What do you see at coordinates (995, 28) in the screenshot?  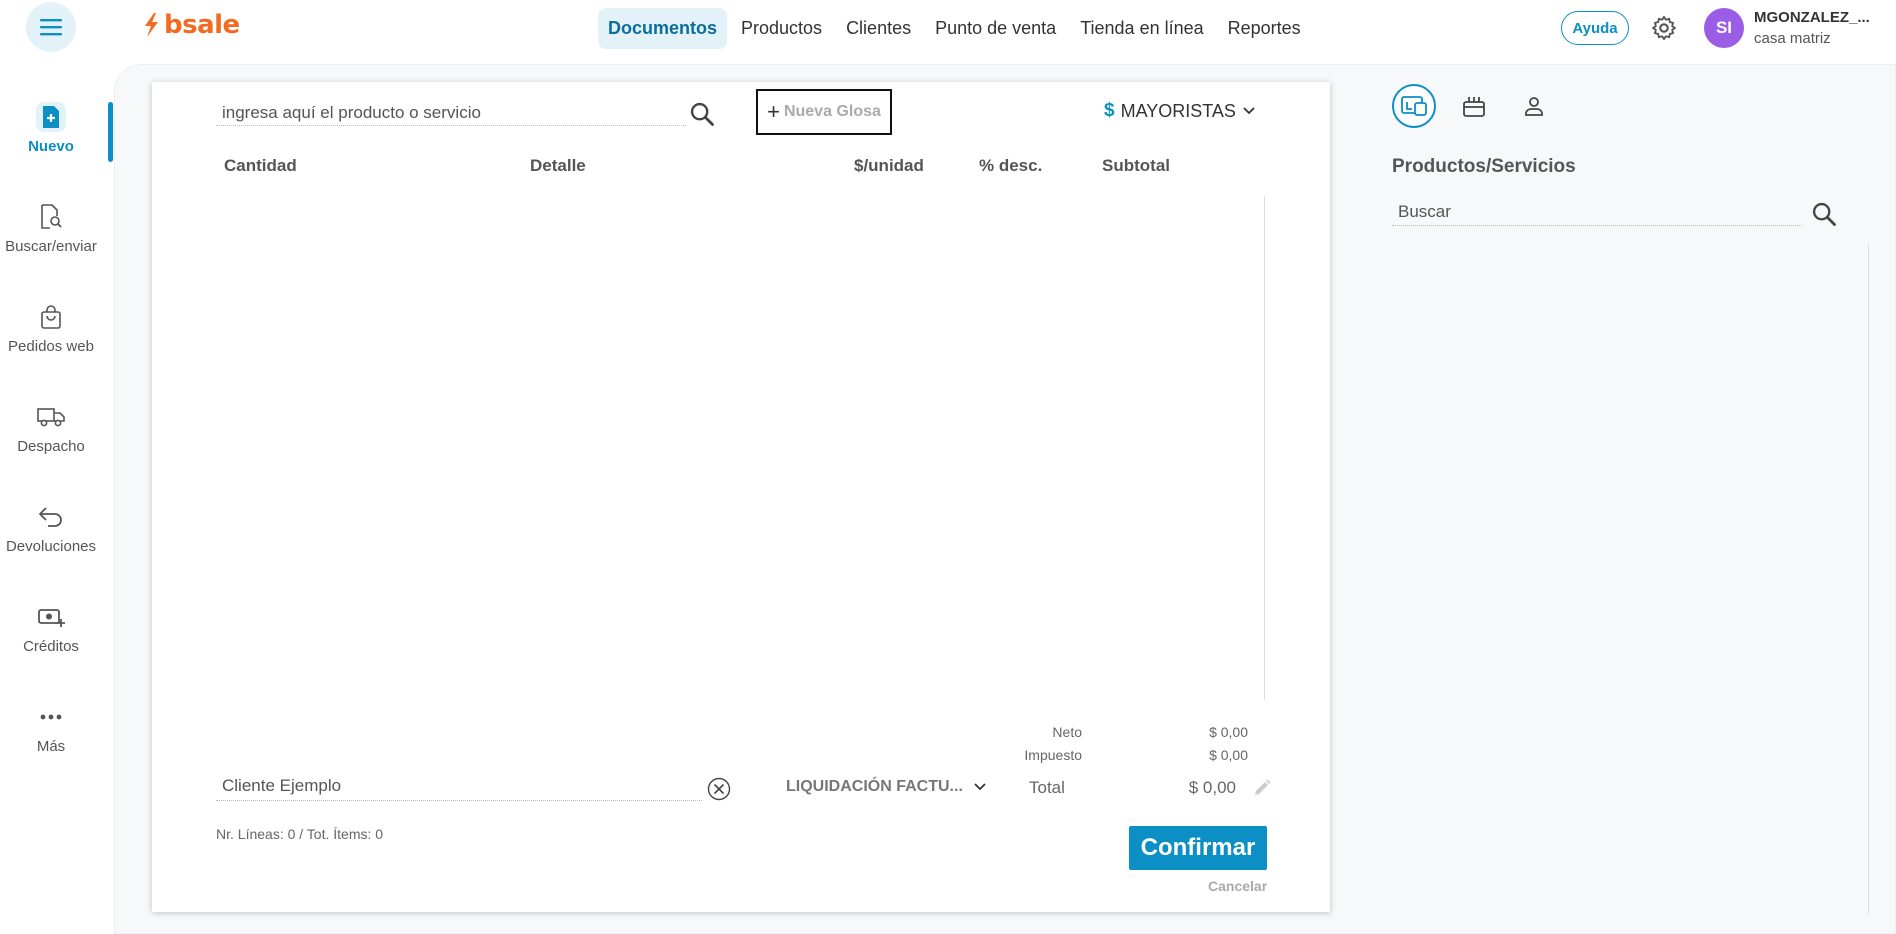 I see `nav-punto-de-venta: Punto de venta` at bounding box center [995, 28].